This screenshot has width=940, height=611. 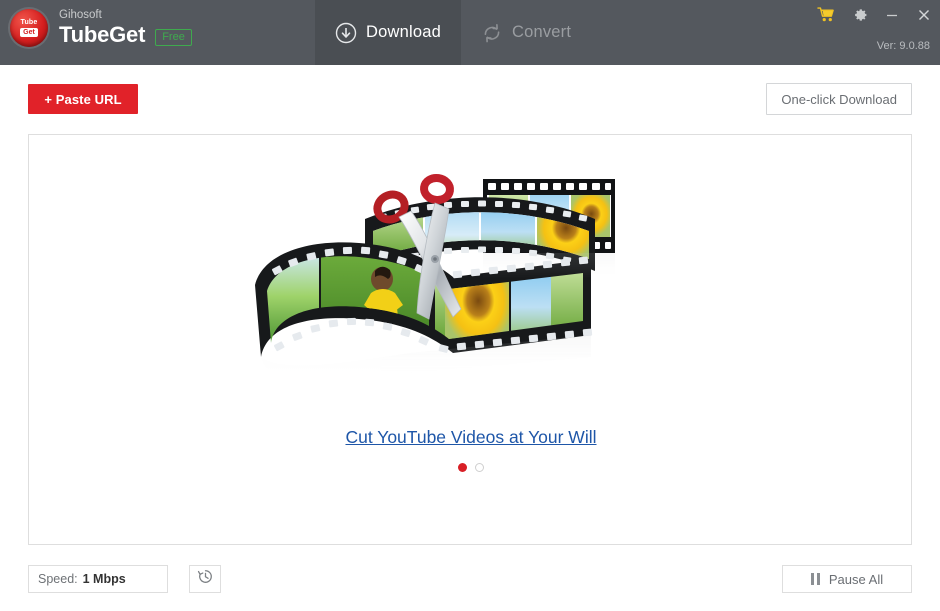 What do you see at coordinates (856, 579) in the screenshot?
I see `pause-all-label: Pause All` at bounding box center [856, 579].